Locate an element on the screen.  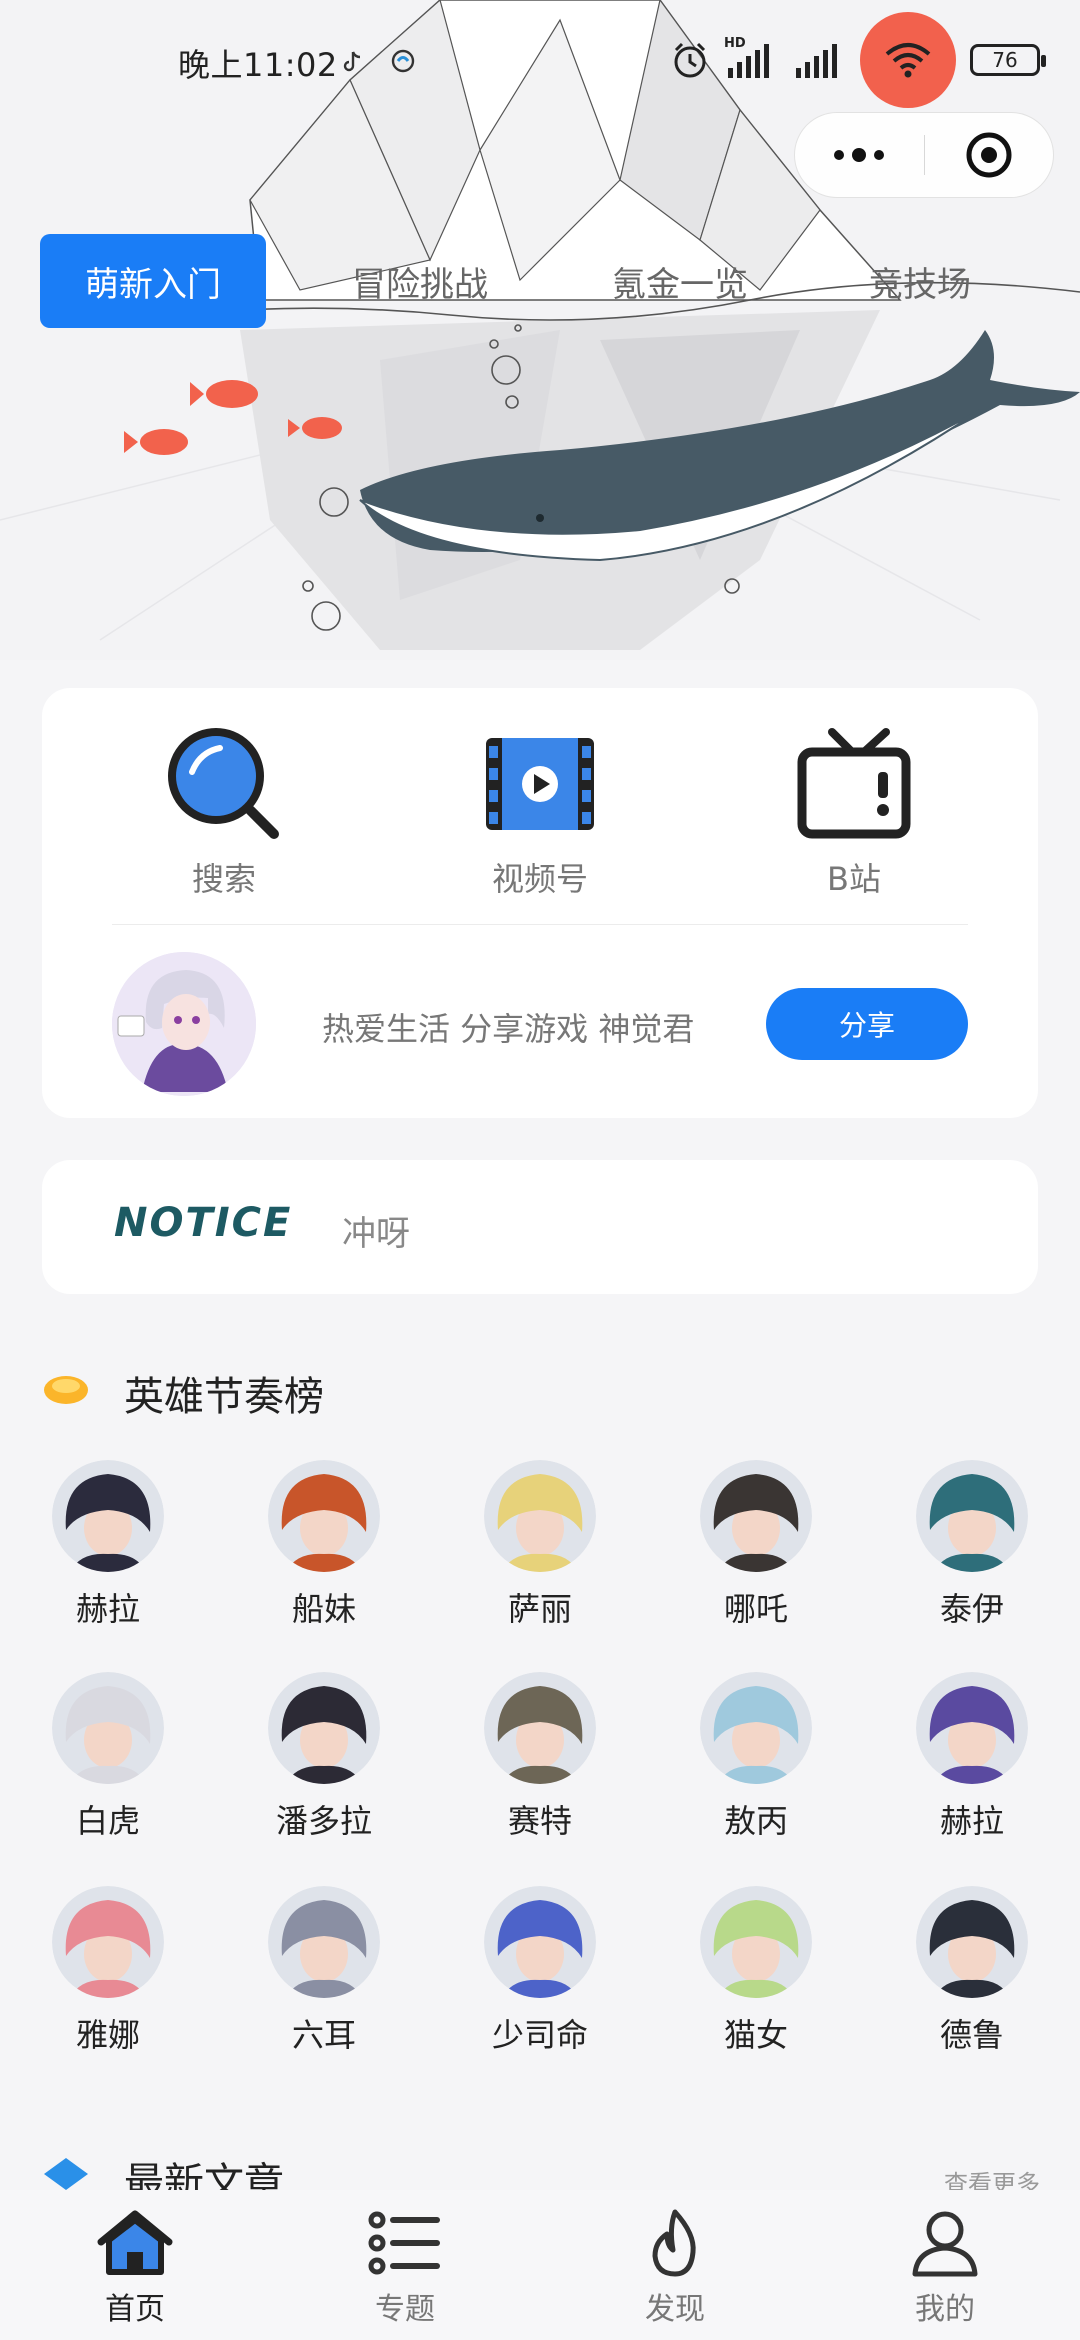
hero-item: 白虎 is located at coordinates (108, 1757).